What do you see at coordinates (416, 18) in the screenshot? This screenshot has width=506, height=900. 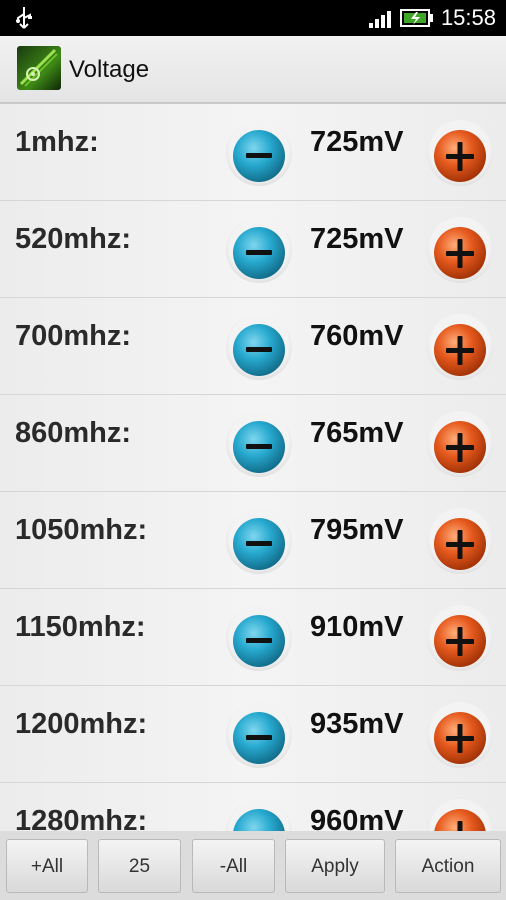 I see `battery-charging-icon` at bounding box center [416, 18].